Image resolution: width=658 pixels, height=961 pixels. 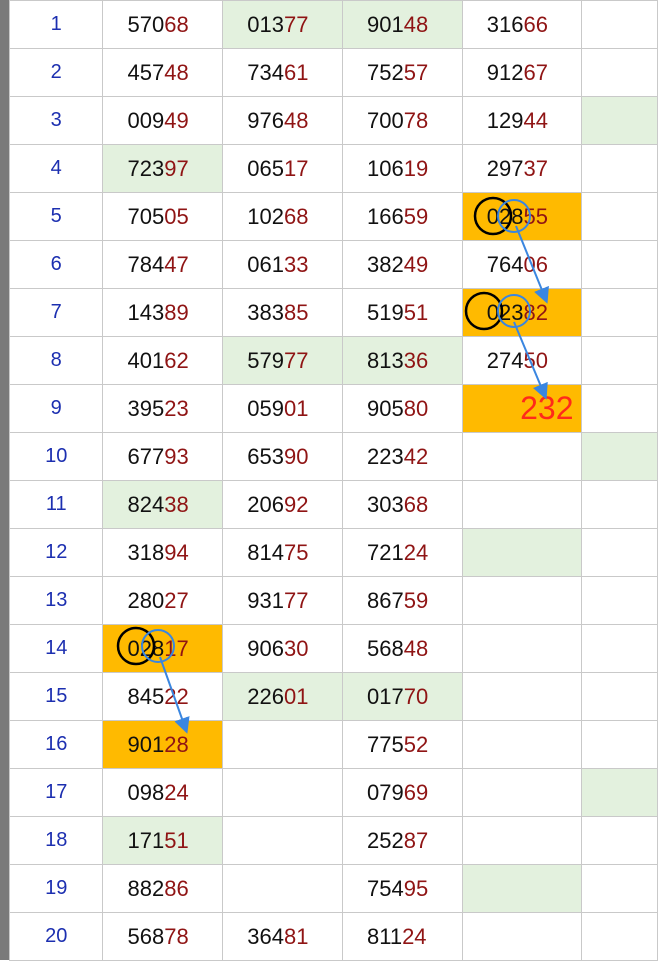 What do you see at coordinates (333, 312) in the screenshot?
I see `table-row: 7 14389 38385 51951 02382` at bounding box center [333, 312].